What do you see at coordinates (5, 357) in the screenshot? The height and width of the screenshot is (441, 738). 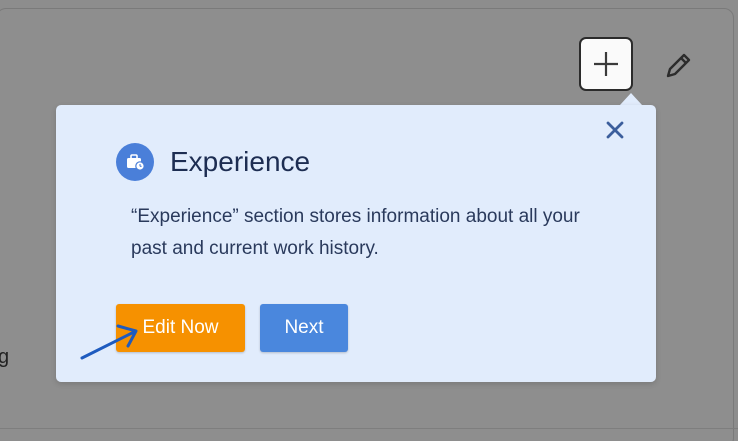 I see `background-text: g` at bounding box center [5, 357].